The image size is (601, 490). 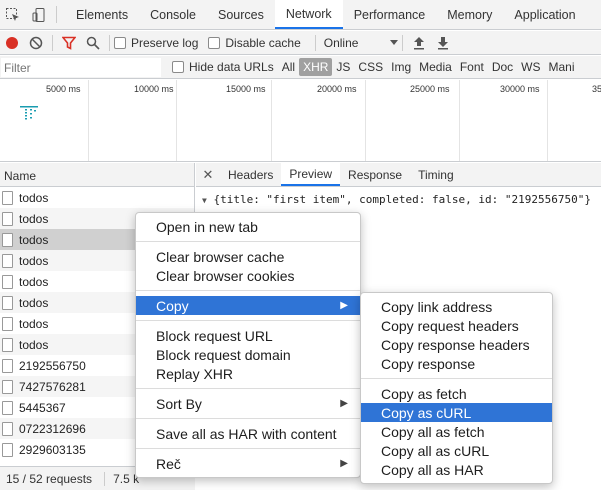 I want to click on menu-item-rec: Reč ▶, so click(x=248, y=463).